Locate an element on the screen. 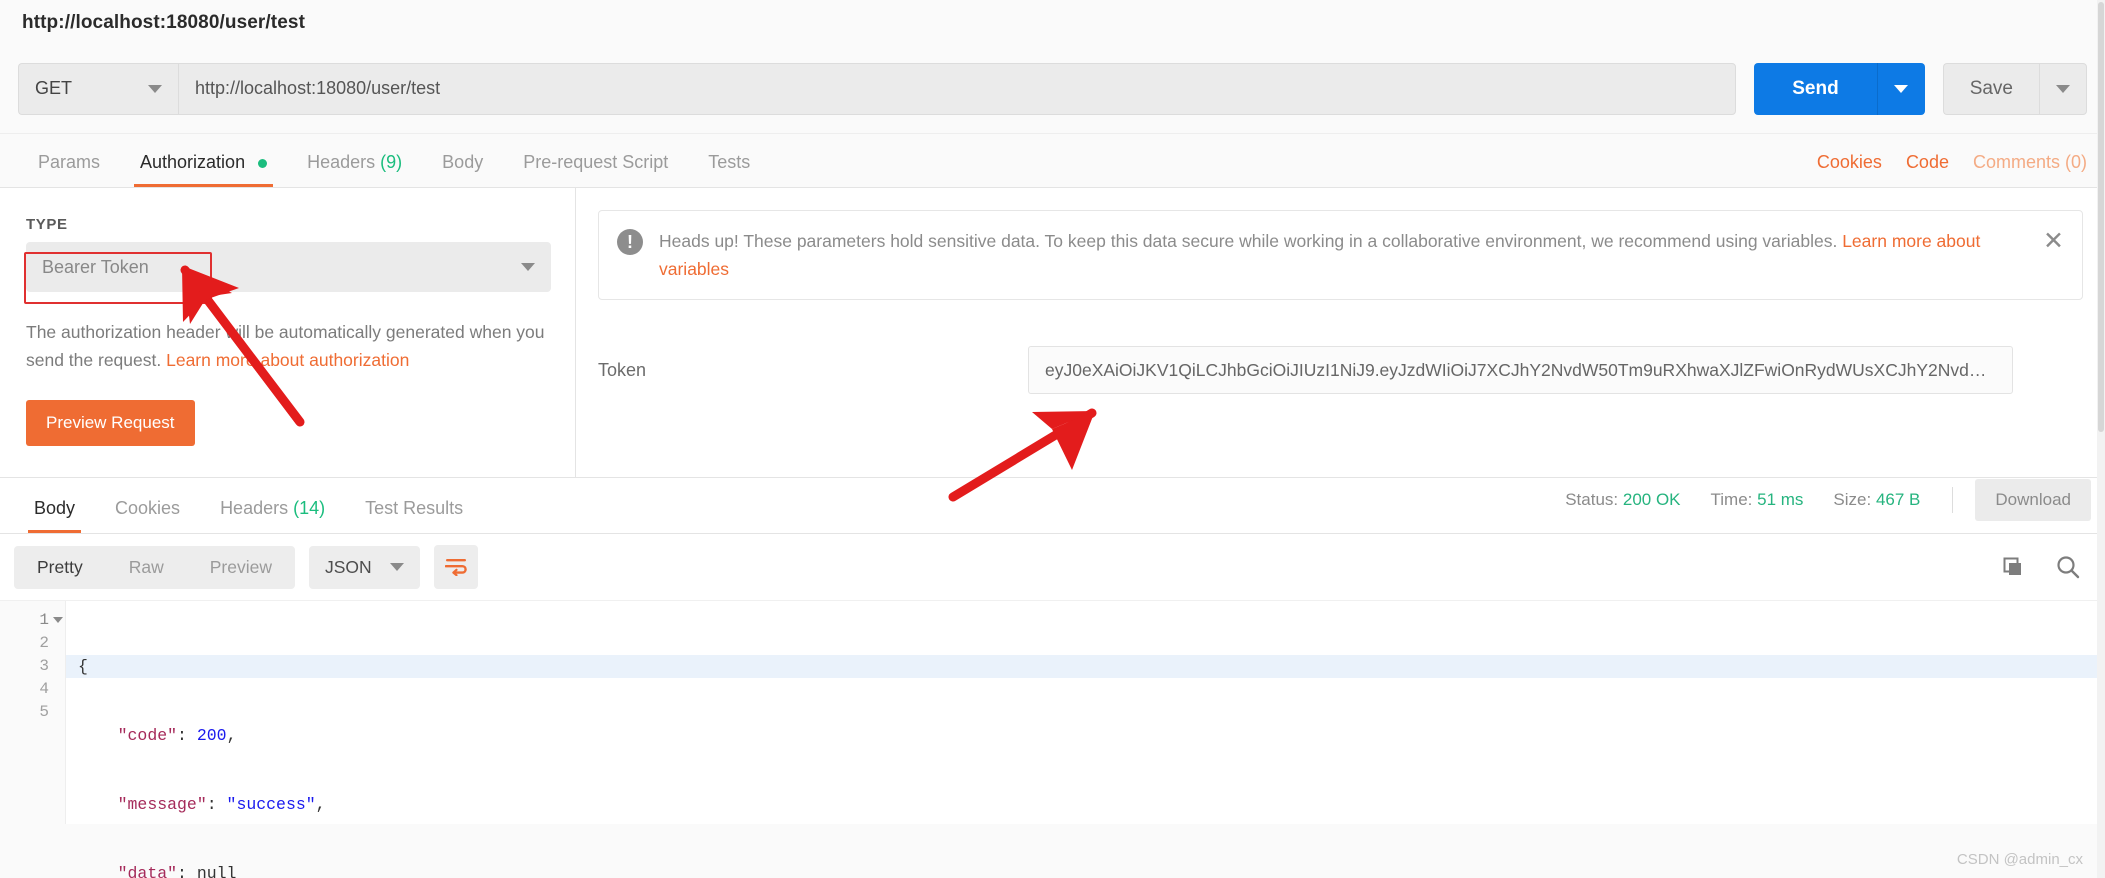 The height and width of the screenshot is (878, 2105). response-tab-cookies: Cookies is located at coordinates (147, 515).